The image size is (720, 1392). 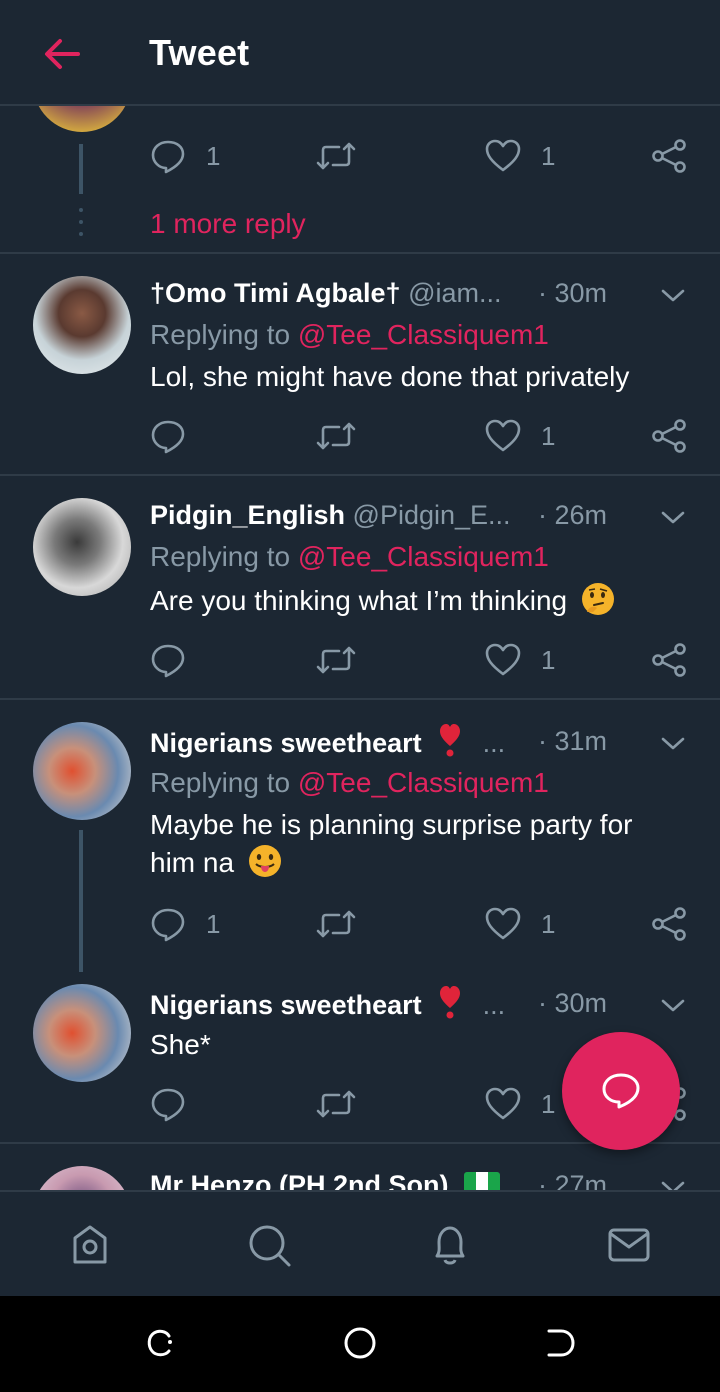 What do you see at coordinates (299, 1180) in the screenshot?
I see `author-name: Mr Henzo (PH 2nd Son)` at bounding box center [299, 1180].